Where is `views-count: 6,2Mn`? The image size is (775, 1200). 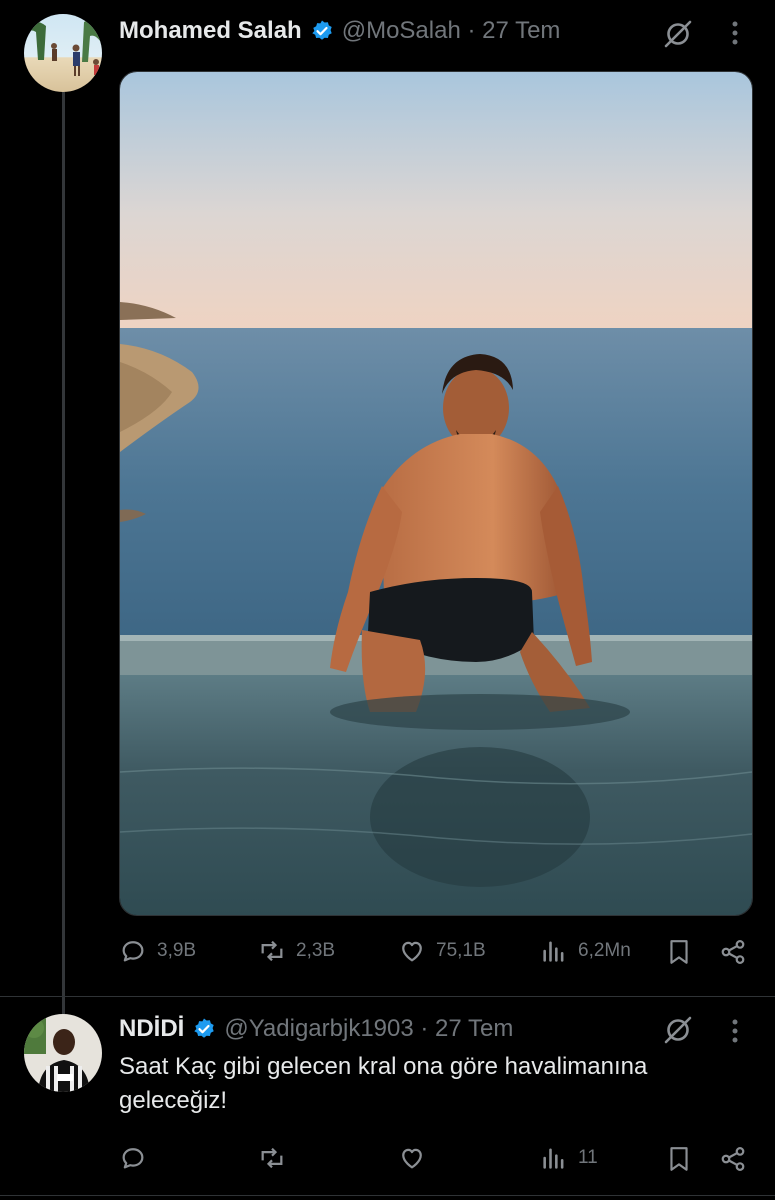 views-count: 6,2Mn is located at coordinates (604, 950).